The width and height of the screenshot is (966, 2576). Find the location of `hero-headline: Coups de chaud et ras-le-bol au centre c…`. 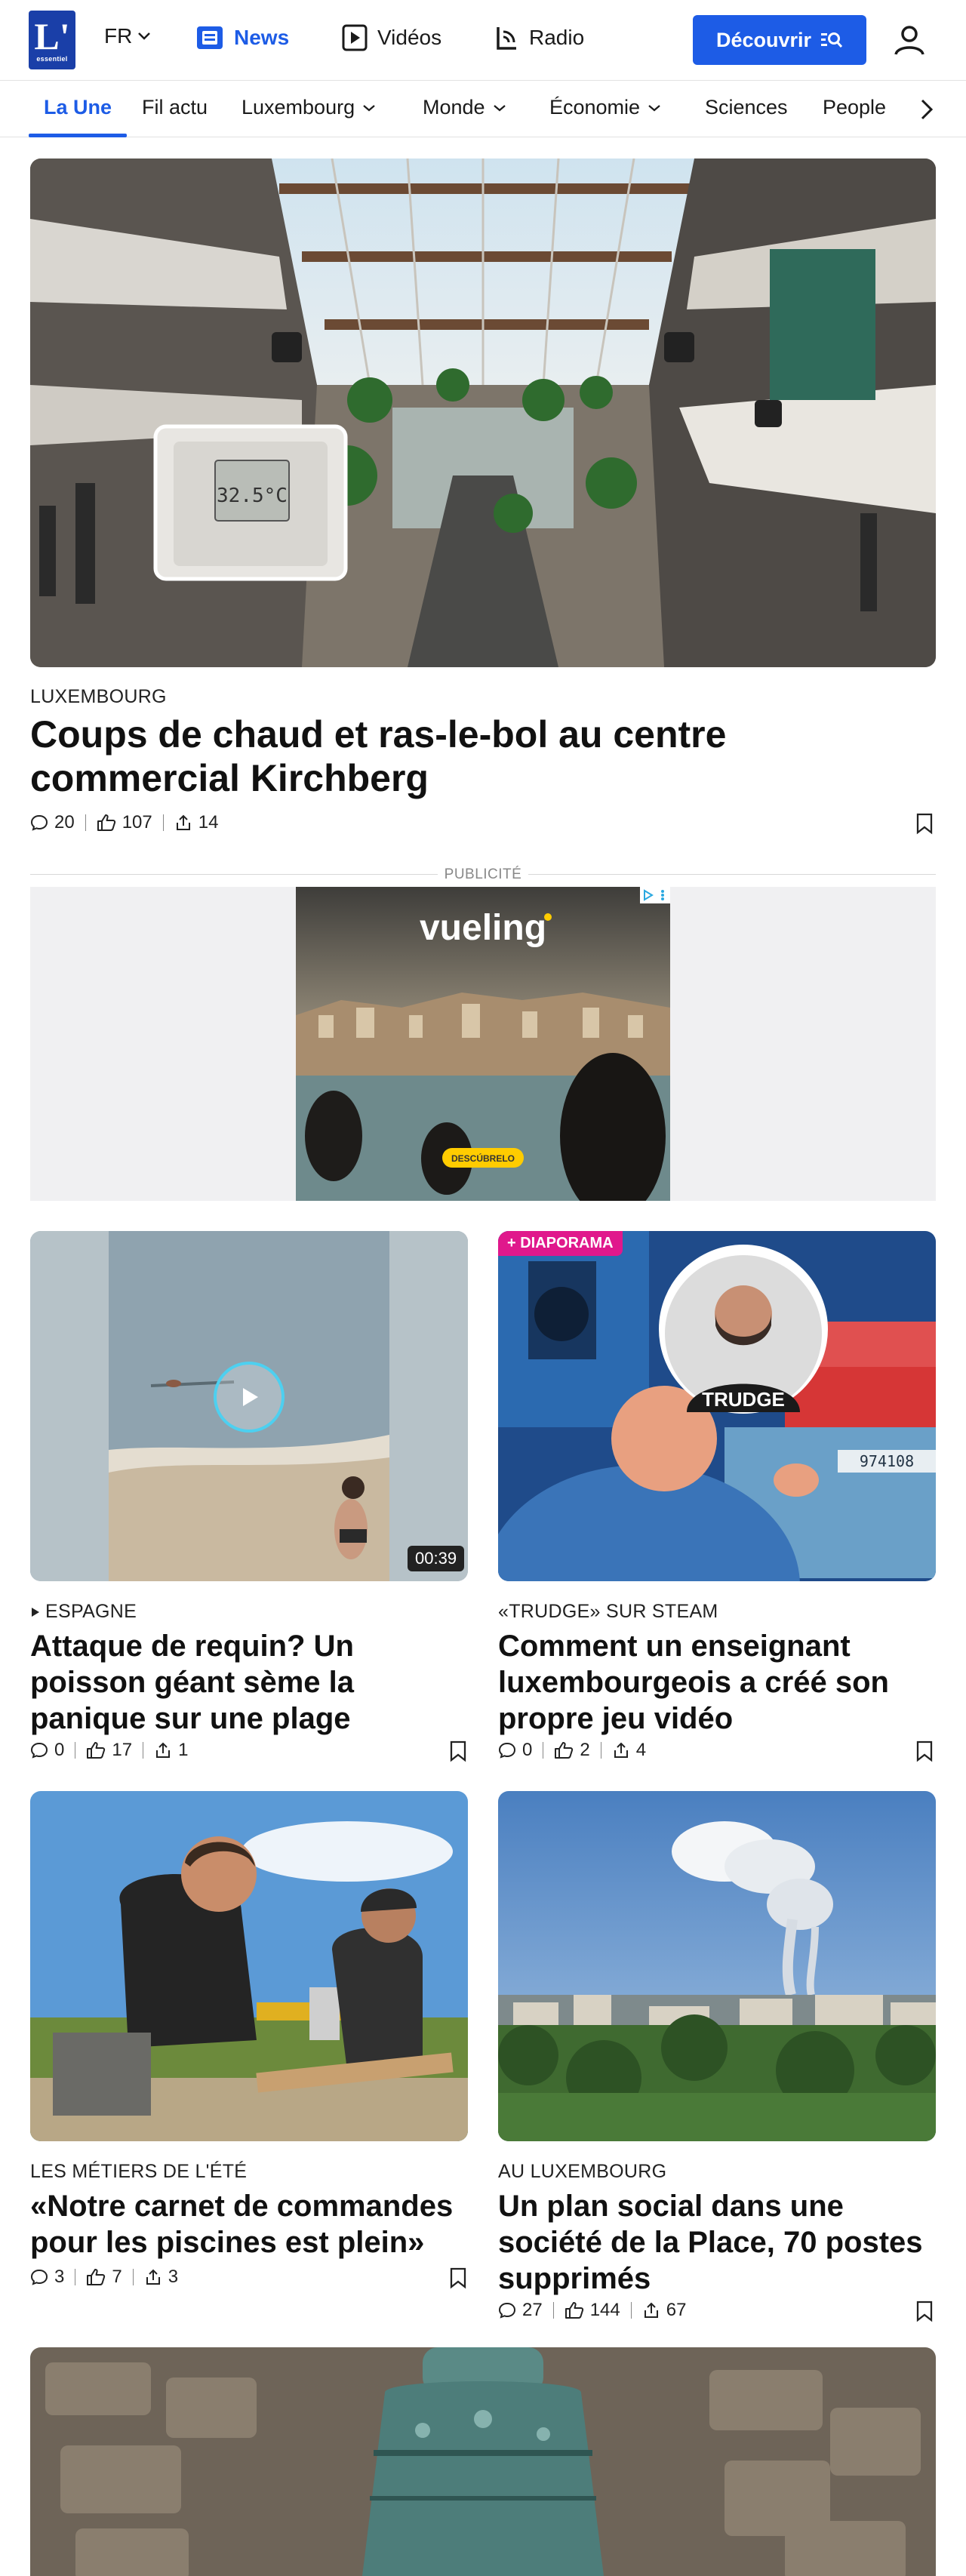

hero-headline: Coups de chaud et ras-le-bol au centre c… is located at coordinates (483, 756).